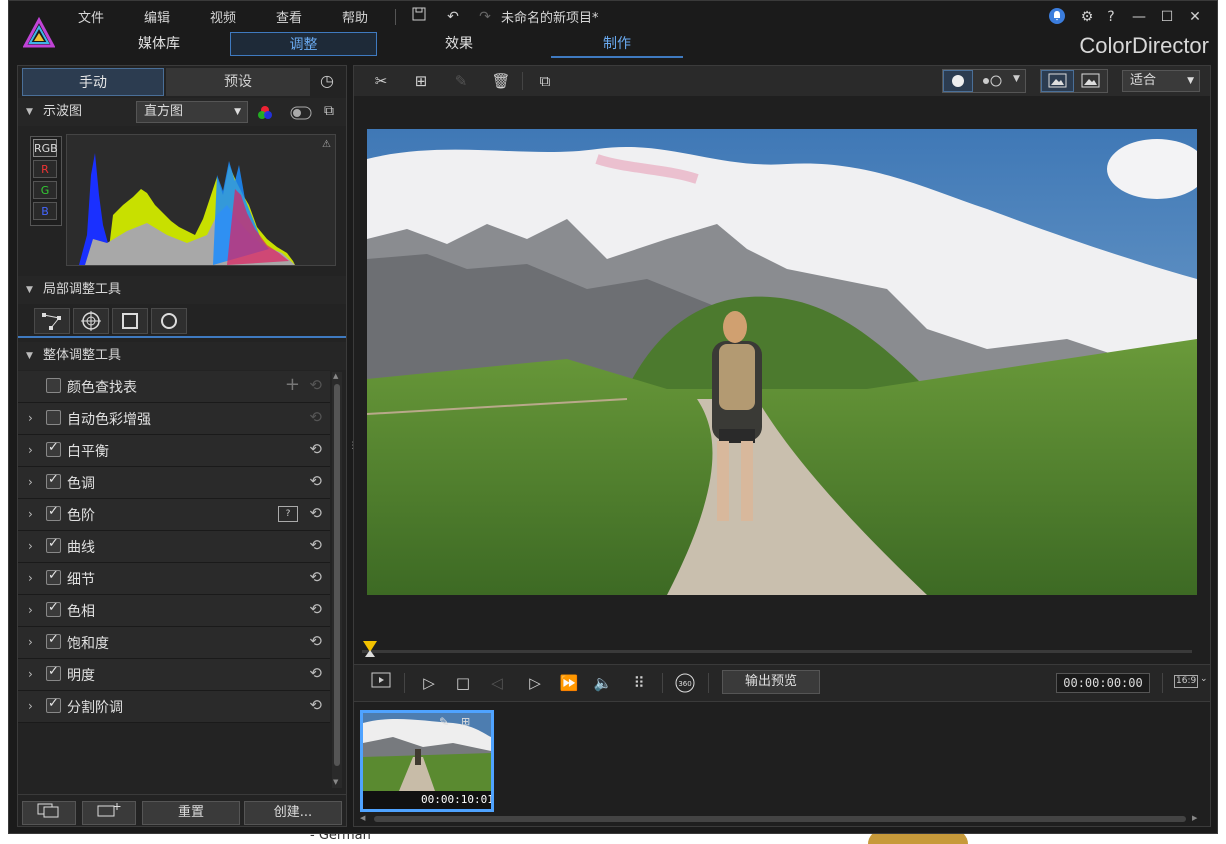 The height and width of the screenshot is (844, 1226). What do you see at coordinates (53, 385) in the screenshot?
I see `lut-checkbox` at bounding box center [53, 385].